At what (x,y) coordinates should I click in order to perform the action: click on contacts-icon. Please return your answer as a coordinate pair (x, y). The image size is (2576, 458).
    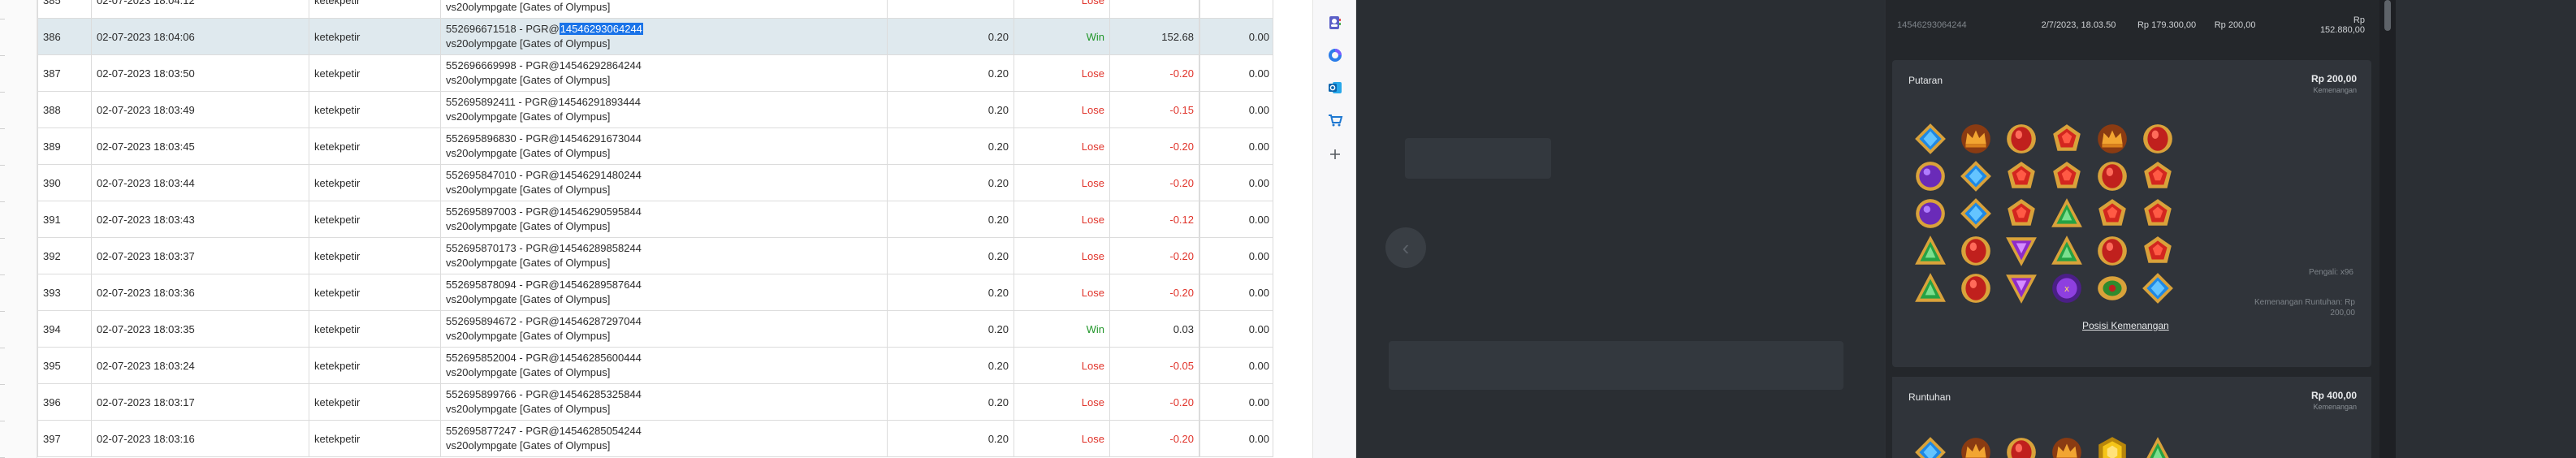
    Looking at the image, I should click on (1335, 23).